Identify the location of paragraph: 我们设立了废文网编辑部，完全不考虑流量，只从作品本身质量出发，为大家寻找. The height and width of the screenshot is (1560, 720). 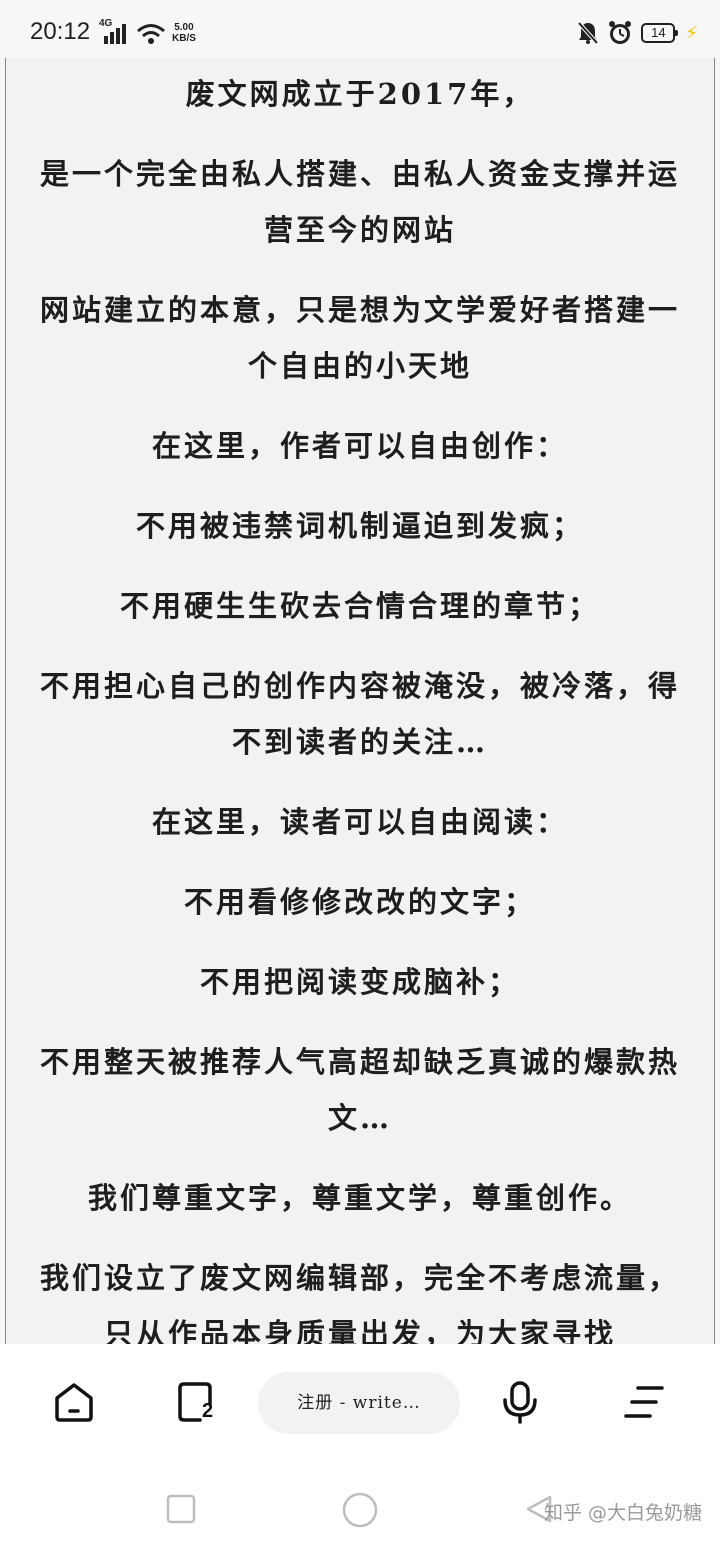
(359, 1302).